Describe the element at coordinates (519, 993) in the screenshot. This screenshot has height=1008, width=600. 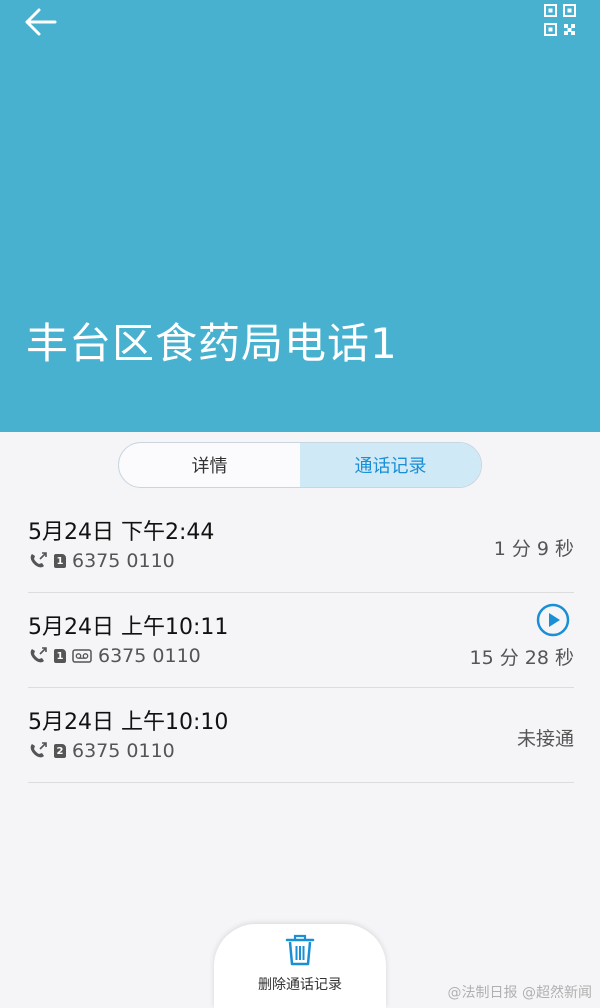
I see `watermark: @法制日报 @超然新闻` at that location.